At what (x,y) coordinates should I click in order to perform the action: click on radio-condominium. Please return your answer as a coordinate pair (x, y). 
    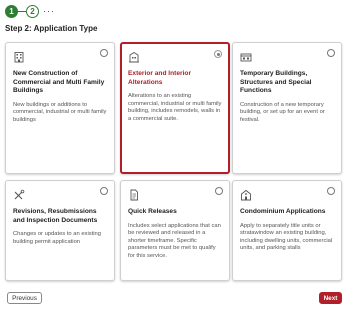
    Looking at the image, I should click on (331, 191).